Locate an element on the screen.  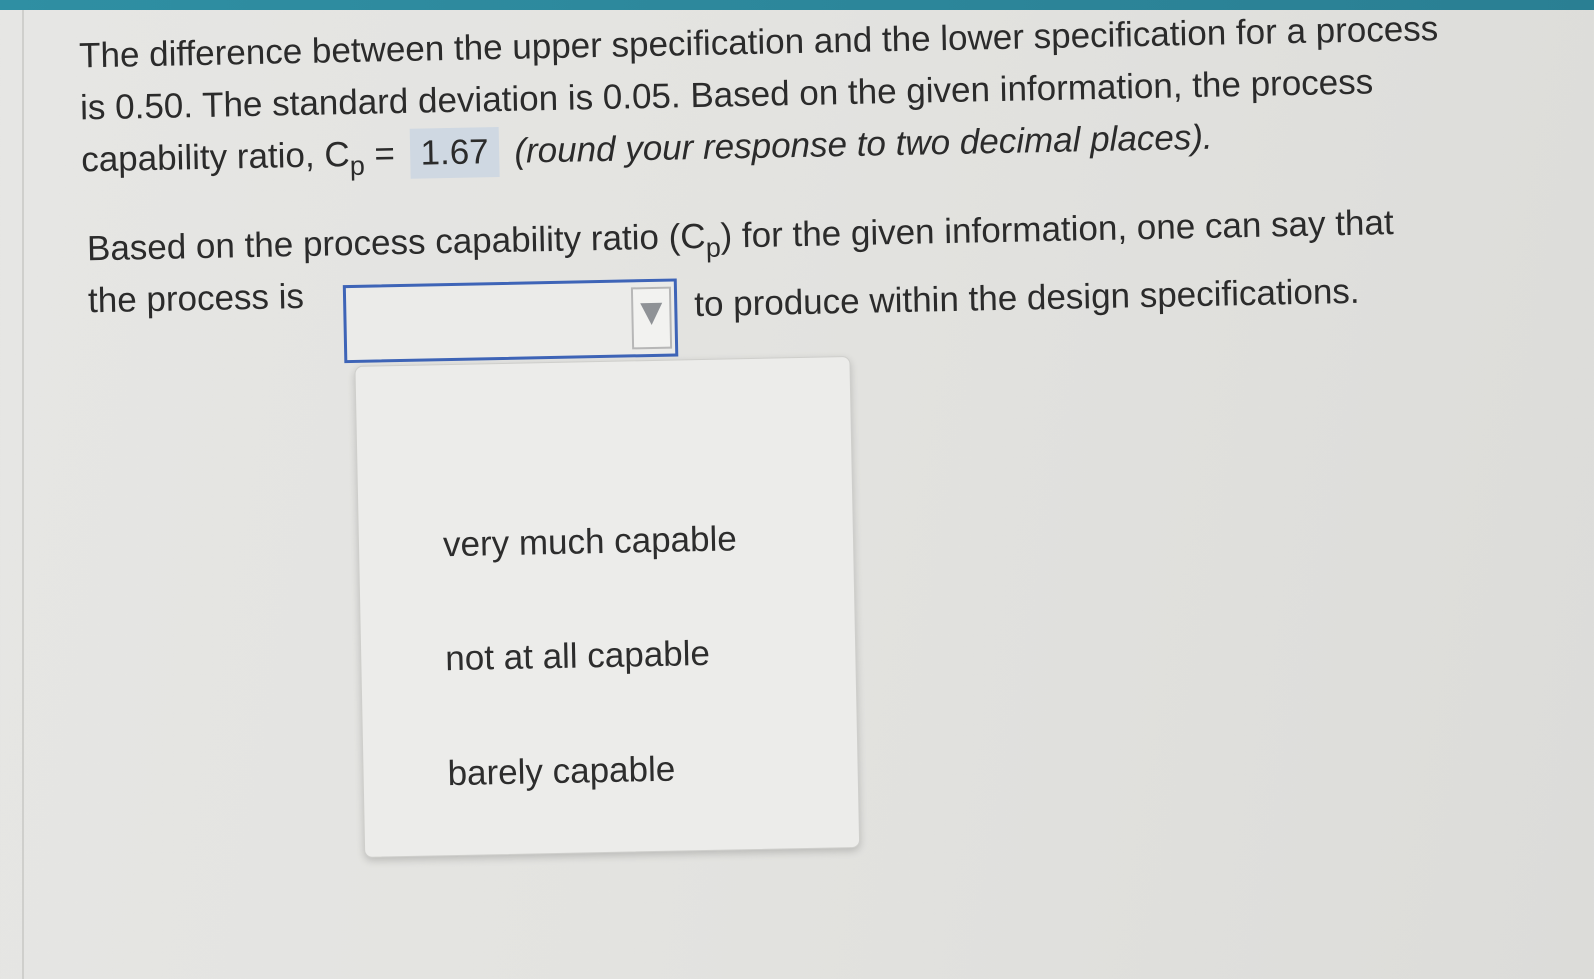
cp-answer-field: 1.67 is located at coordinates (455, 153).